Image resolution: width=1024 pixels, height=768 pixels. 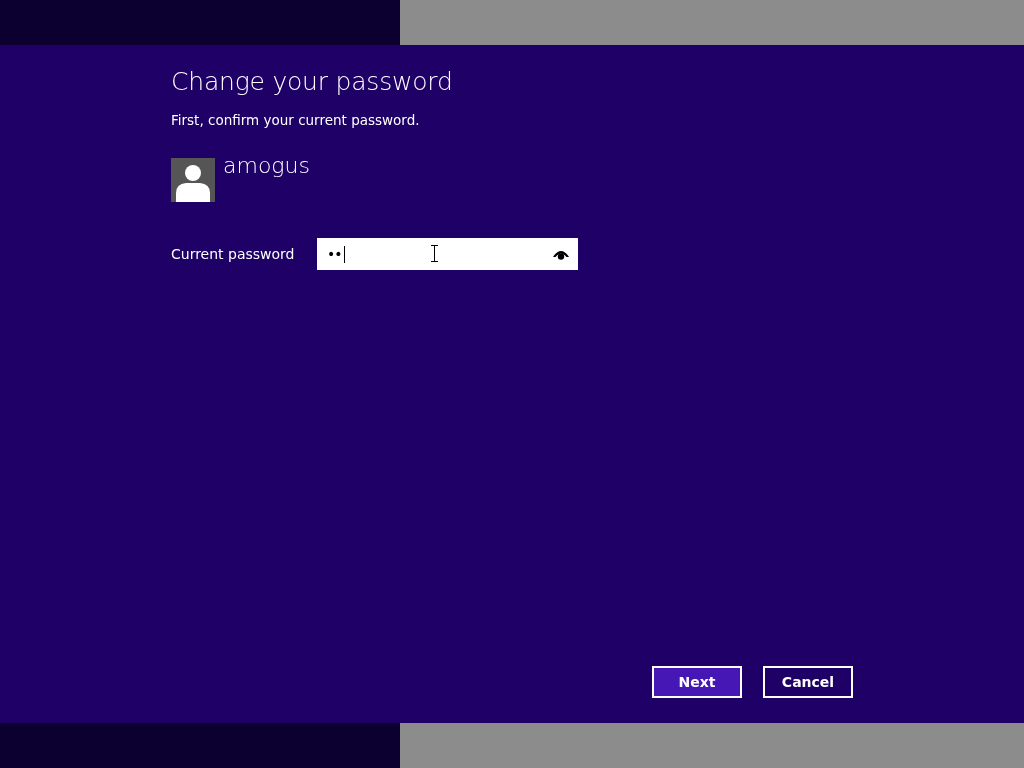 What do you see at coordinates (193, 180) in the screenshot?
I see `user-avatar-icon` at bounding box center [193, 180].